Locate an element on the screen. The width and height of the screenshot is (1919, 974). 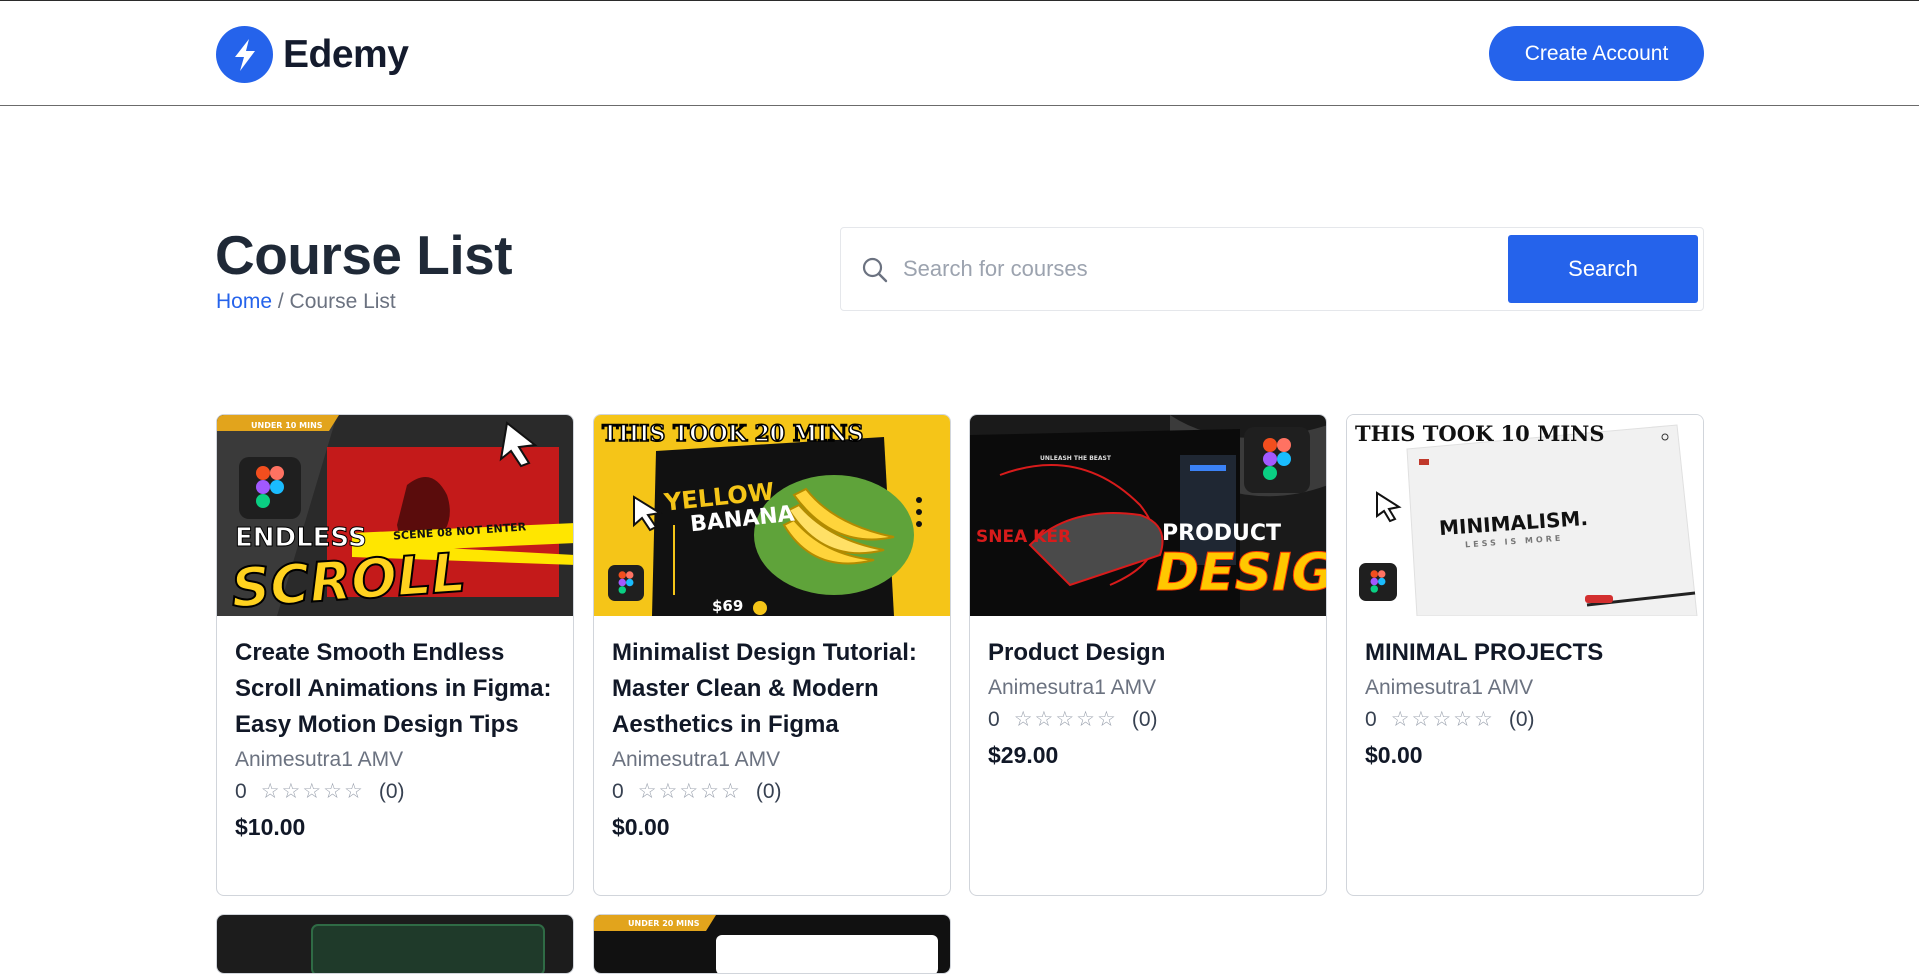
thumbnail-headline: THIS TOOK 10 MINS is located at coordinates (1480, 433).